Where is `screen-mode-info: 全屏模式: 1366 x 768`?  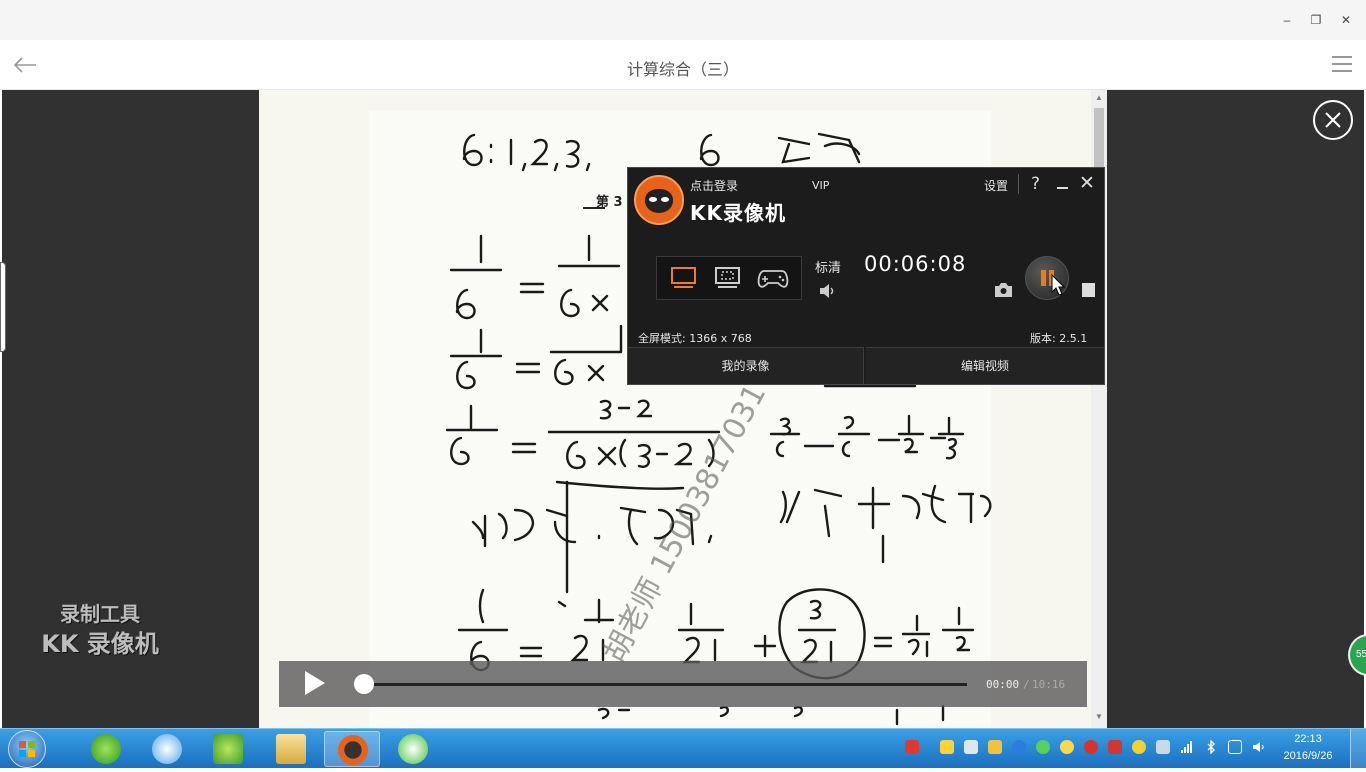
screen-mode-info: 全屏模式: 1366 x 768 is located at coordinates (695, 338).